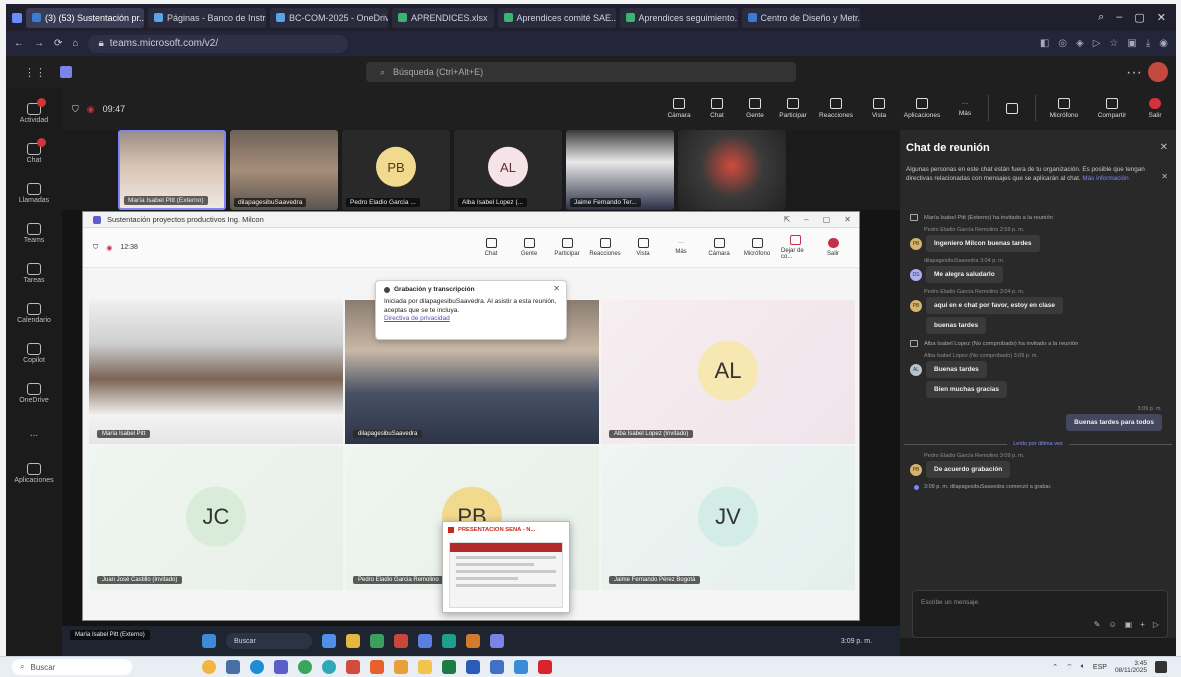  I want to click on volume-icon: 🔈︎, so click(1083, 667).